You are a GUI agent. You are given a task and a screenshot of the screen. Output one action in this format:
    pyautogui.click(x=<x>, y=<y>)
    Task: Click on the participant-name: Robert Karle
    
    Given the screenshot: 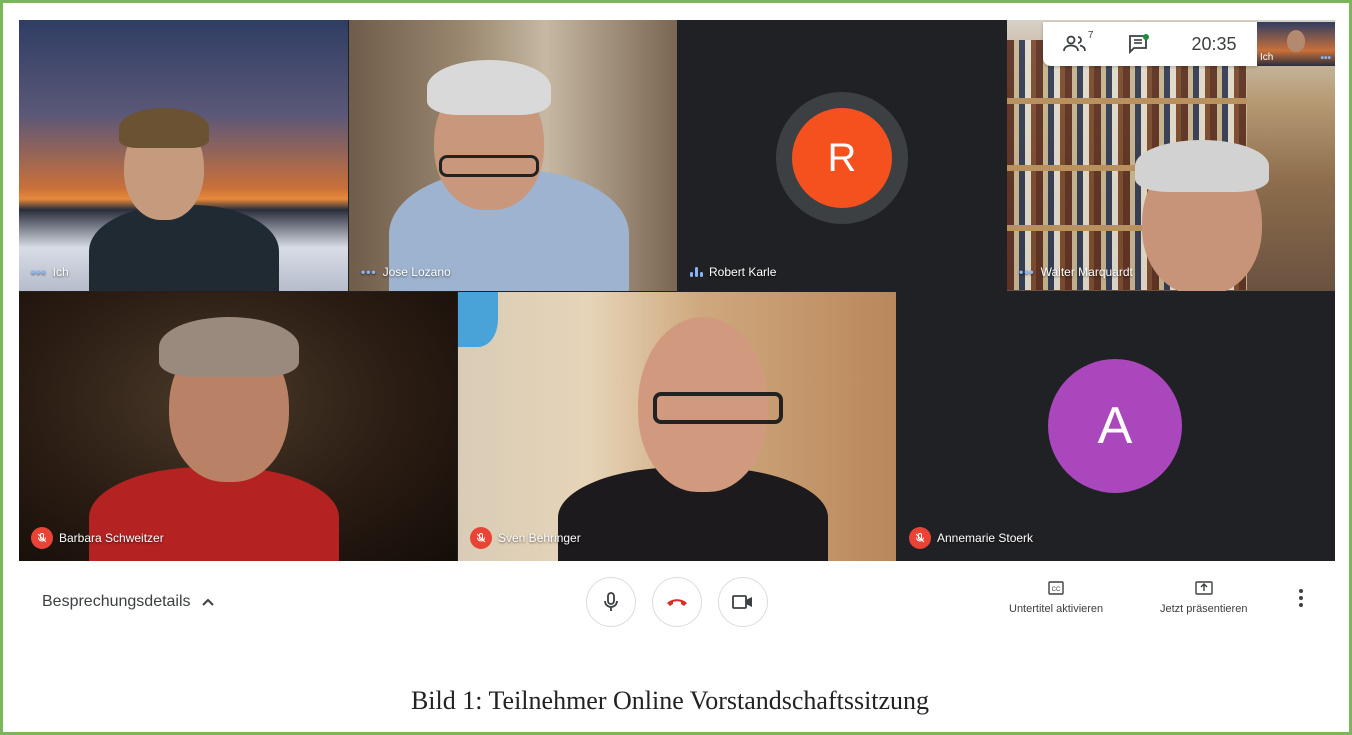 What is the action you would take?
    pyautogui.click(x=743, y=272)
    